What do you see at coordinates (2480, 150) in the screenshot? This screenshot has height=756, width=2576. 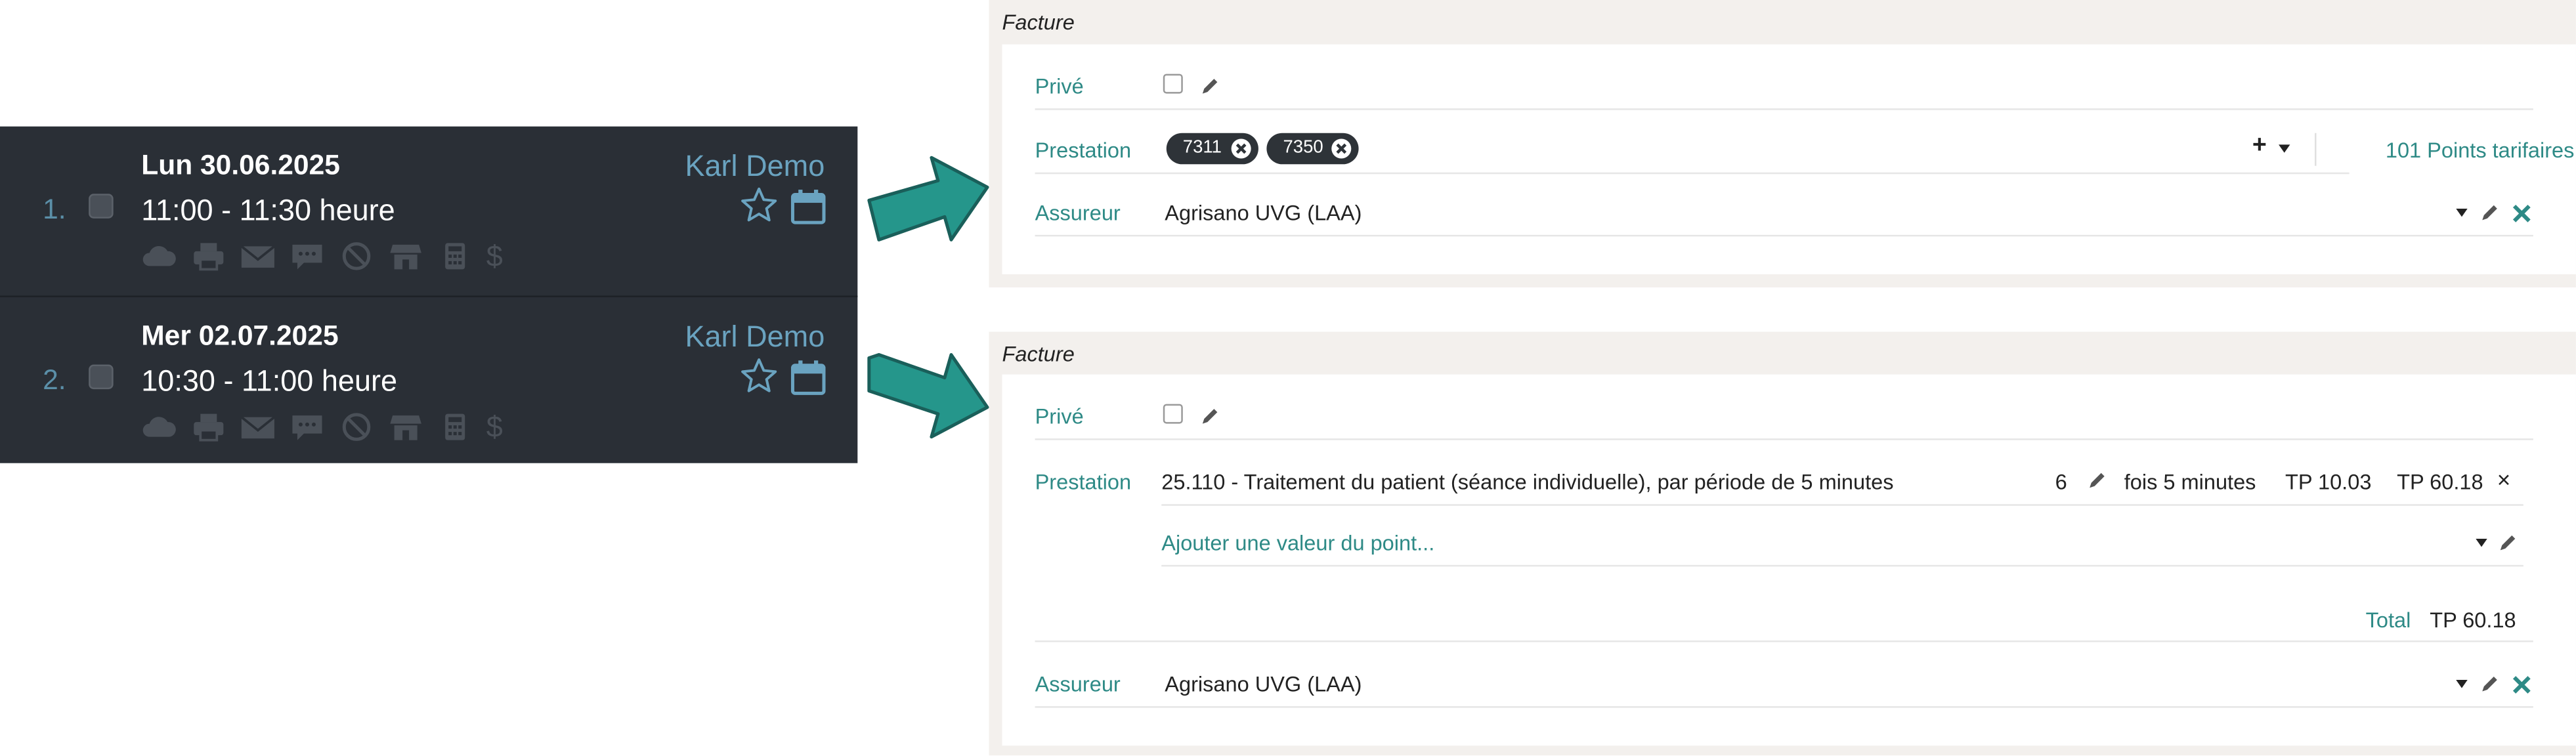 I see `tariff-points: 101 Points tarifaires` at bounding box center [2480, 150].